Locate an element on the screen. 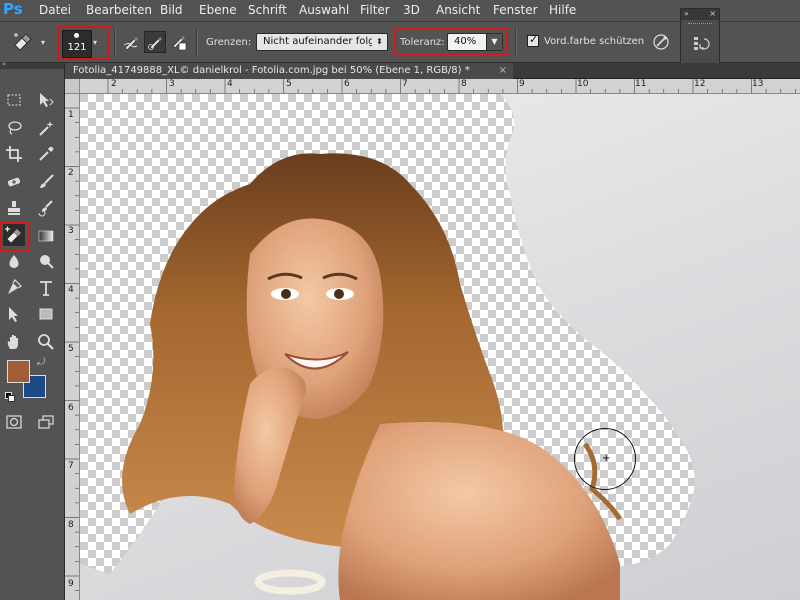 The image size is (800, 600). ruler-label: 2 is located at coordinates (114, 84).